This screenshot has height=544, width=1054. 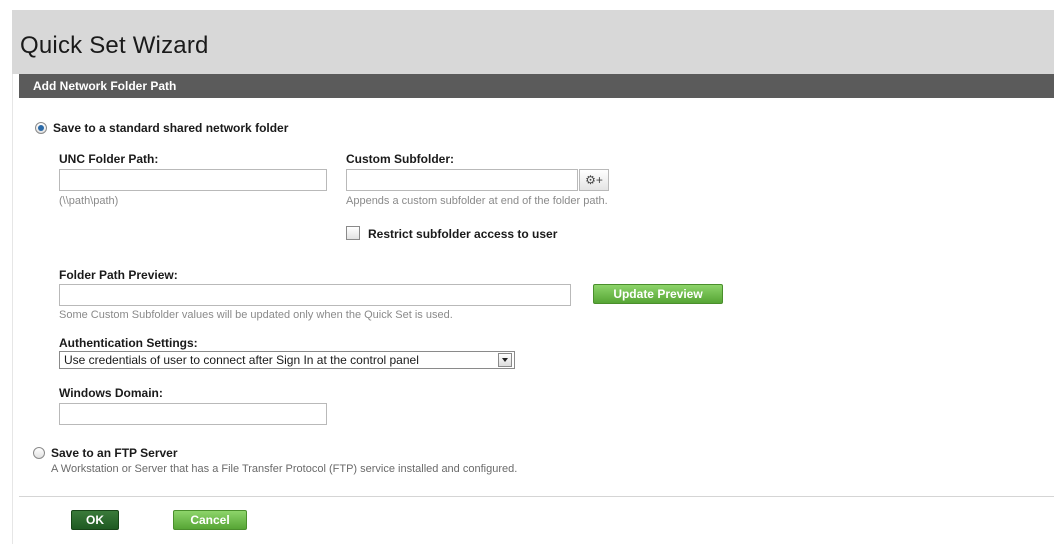 What do you see at coordinates (95, 520) in the screenshot?
I see `ok-button: OK` at bounding box center [95, 520].